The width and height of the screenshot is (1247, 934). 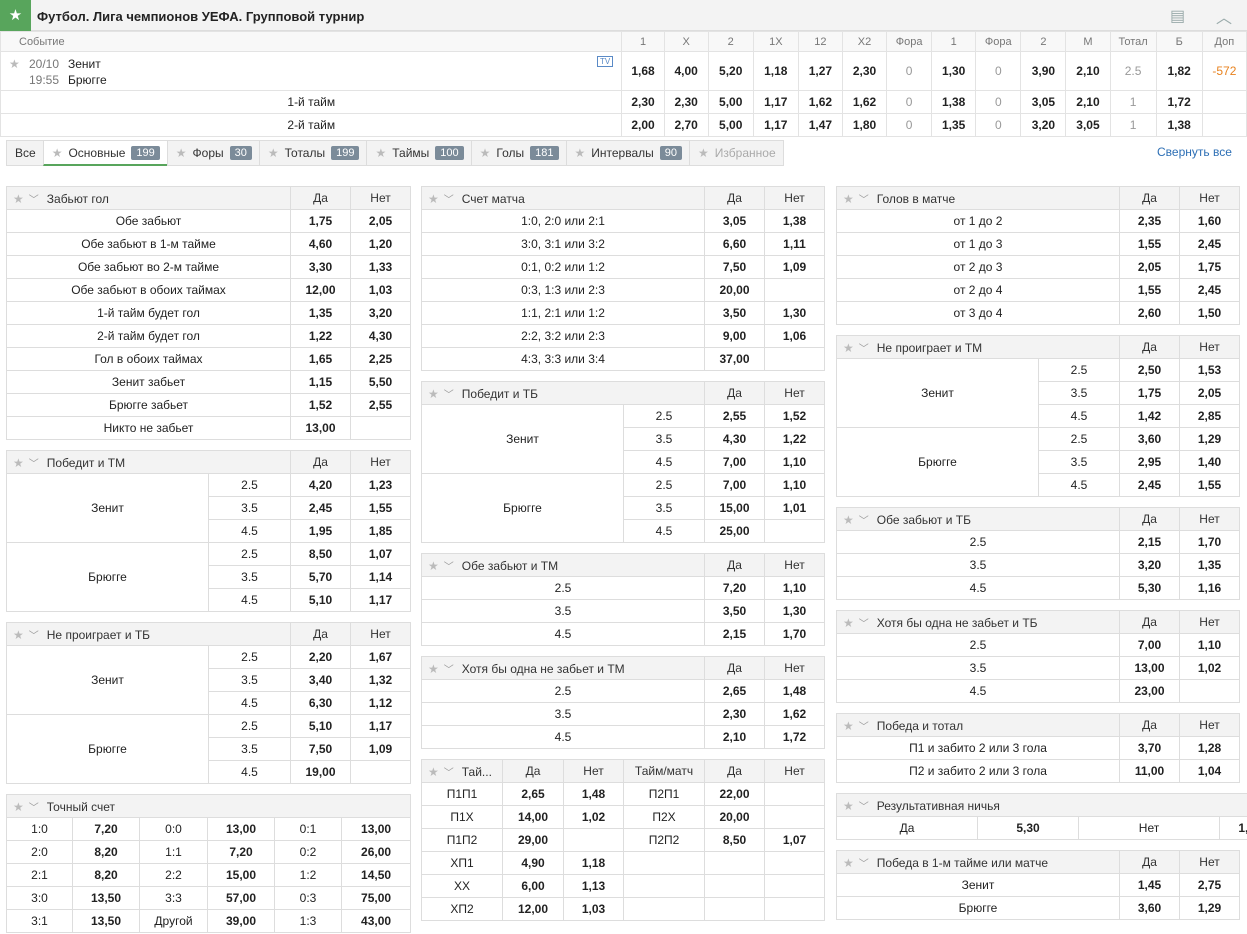 What do you see at coordinates (320, 577) in the screenshot?
I see `odds-yes: 5,70` at bounding box center [320, 577].